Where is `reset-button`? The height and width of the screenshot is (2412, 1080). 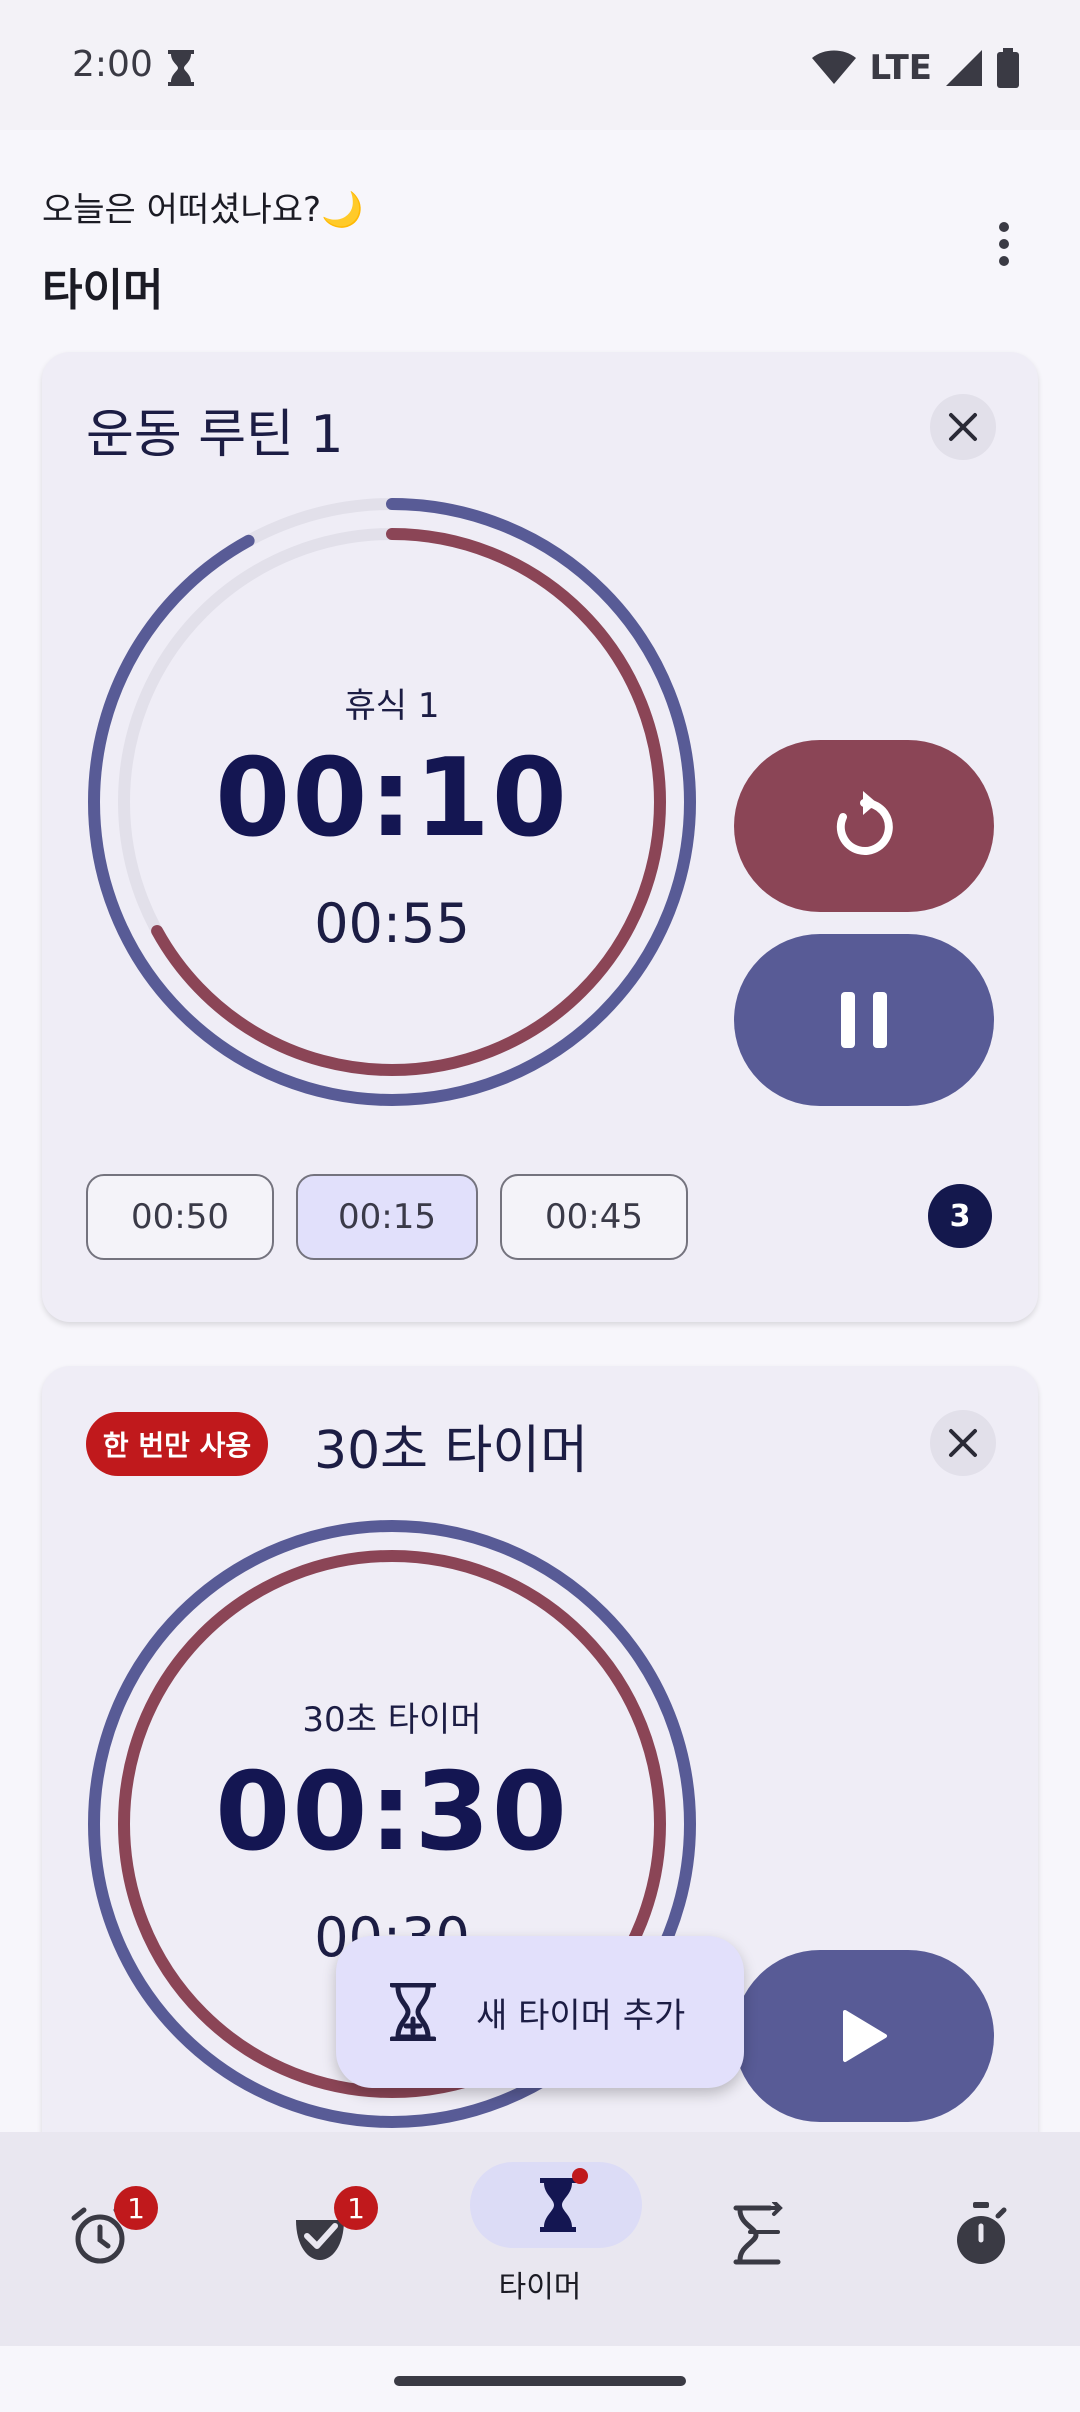
reset-button is located at coordinates (864, 826).